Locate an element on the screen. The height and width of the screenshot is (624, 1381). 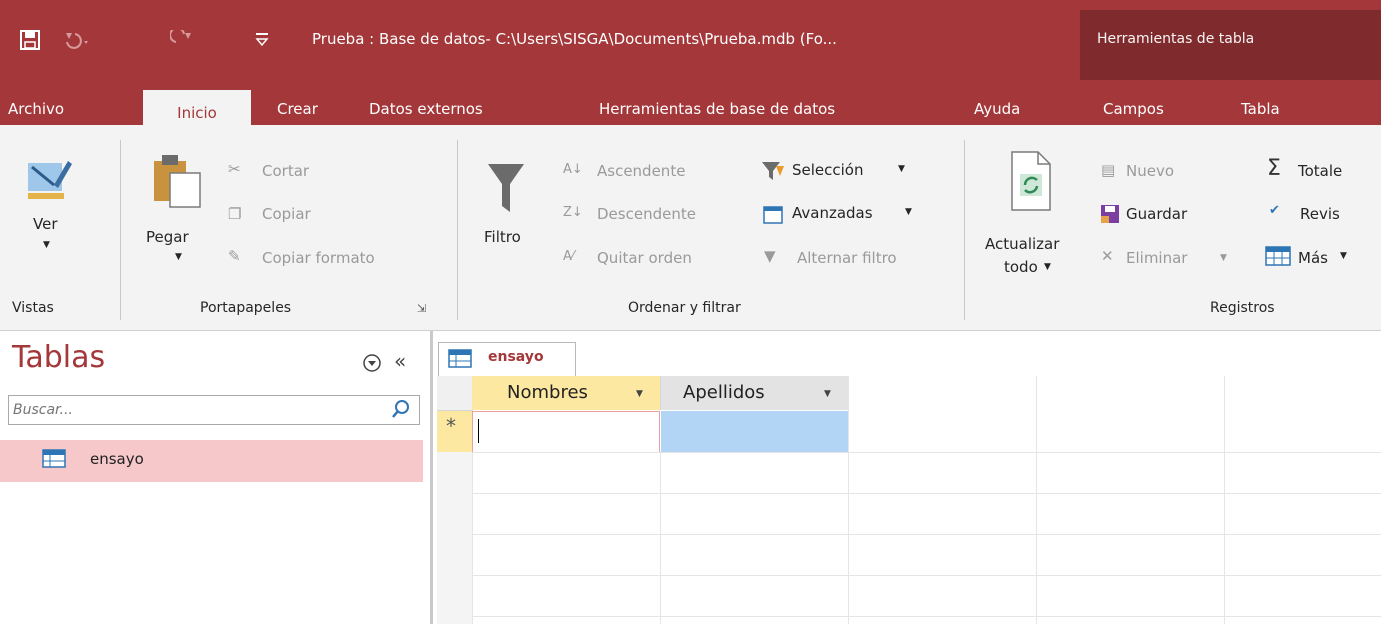
collapse-pane-icon: « is located at coordinates (400, 361).